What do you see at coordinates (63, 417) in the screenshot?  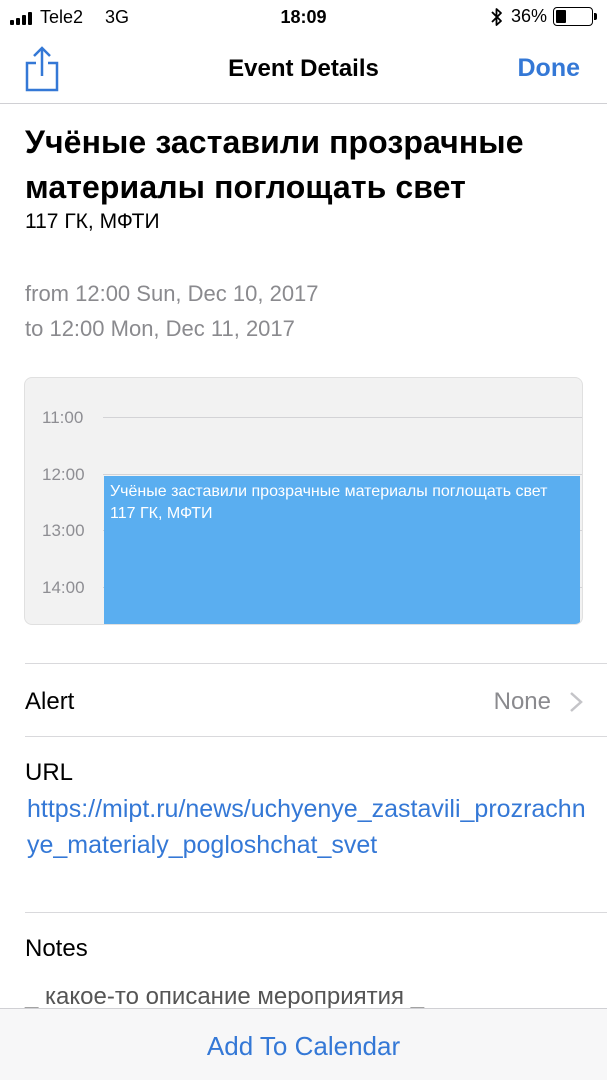 I see `hour-label: 11:00` at bounding box center [63, 417].